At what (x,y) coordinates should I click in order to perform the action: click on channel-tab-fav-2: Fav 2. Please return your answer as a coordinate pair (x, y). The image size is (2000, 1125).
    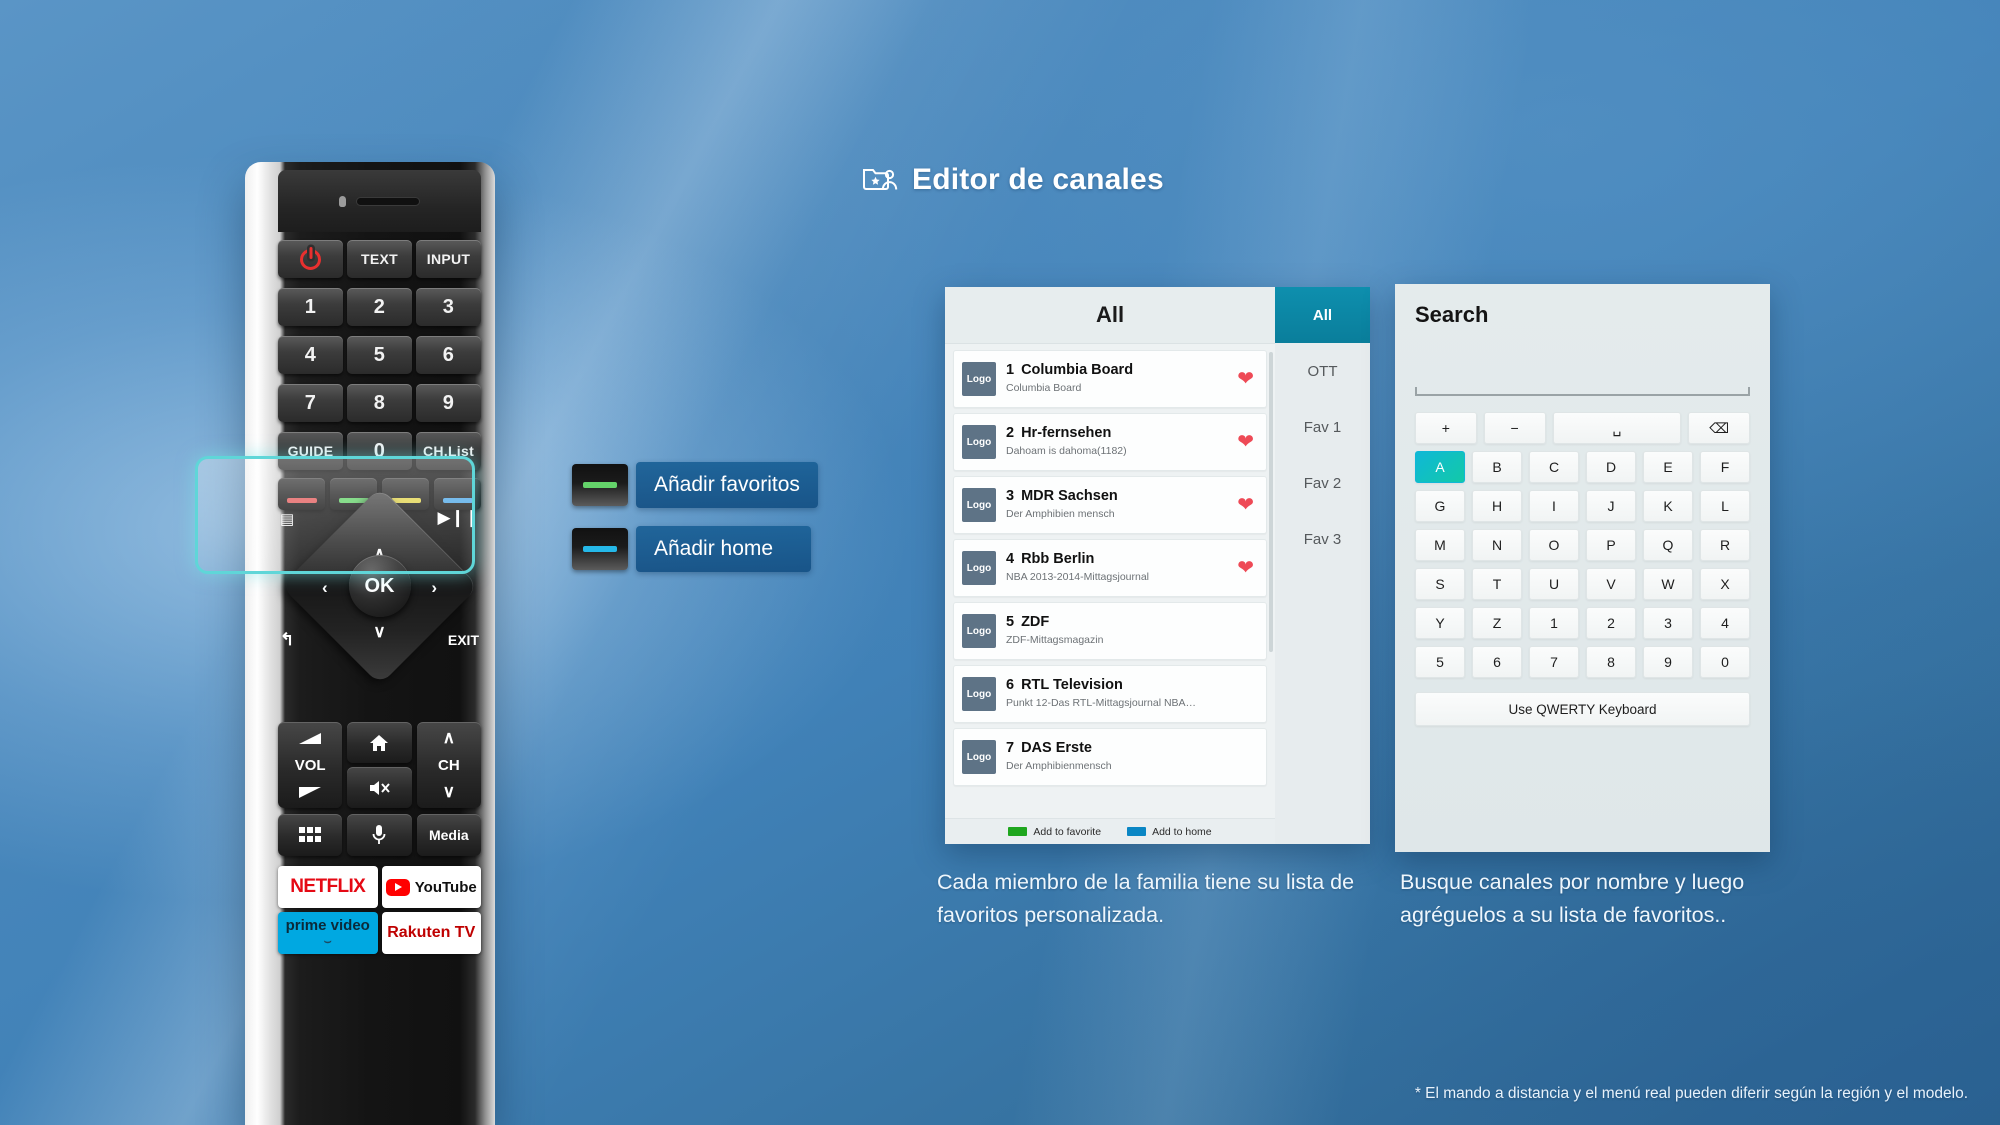
    Looking at the image, I should click on (1322, 483).